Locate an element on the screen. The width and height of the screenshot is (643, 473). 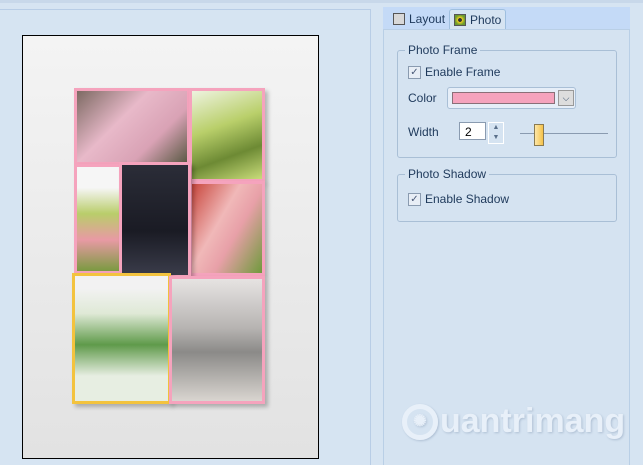
width-label: Width is located at coordinates (423, 132).